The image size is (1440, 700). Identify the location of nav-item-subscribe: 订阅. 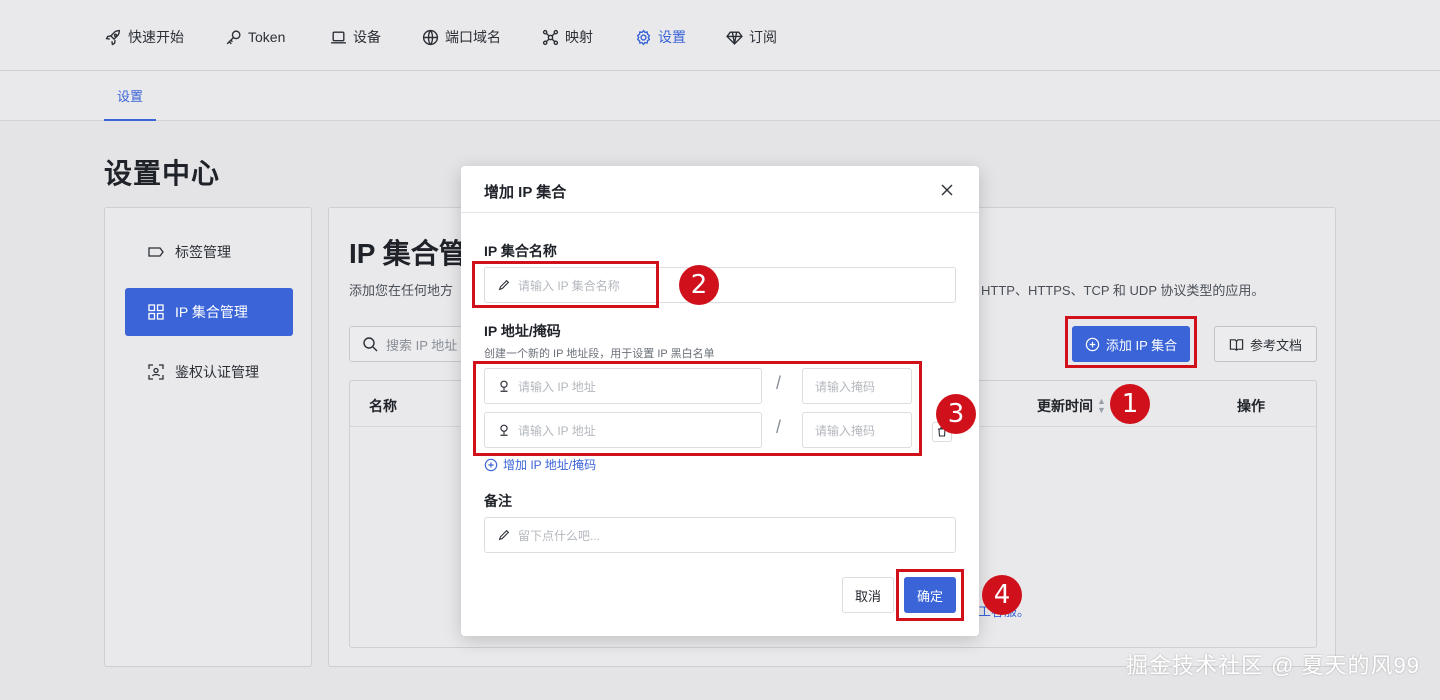
(751, 37).